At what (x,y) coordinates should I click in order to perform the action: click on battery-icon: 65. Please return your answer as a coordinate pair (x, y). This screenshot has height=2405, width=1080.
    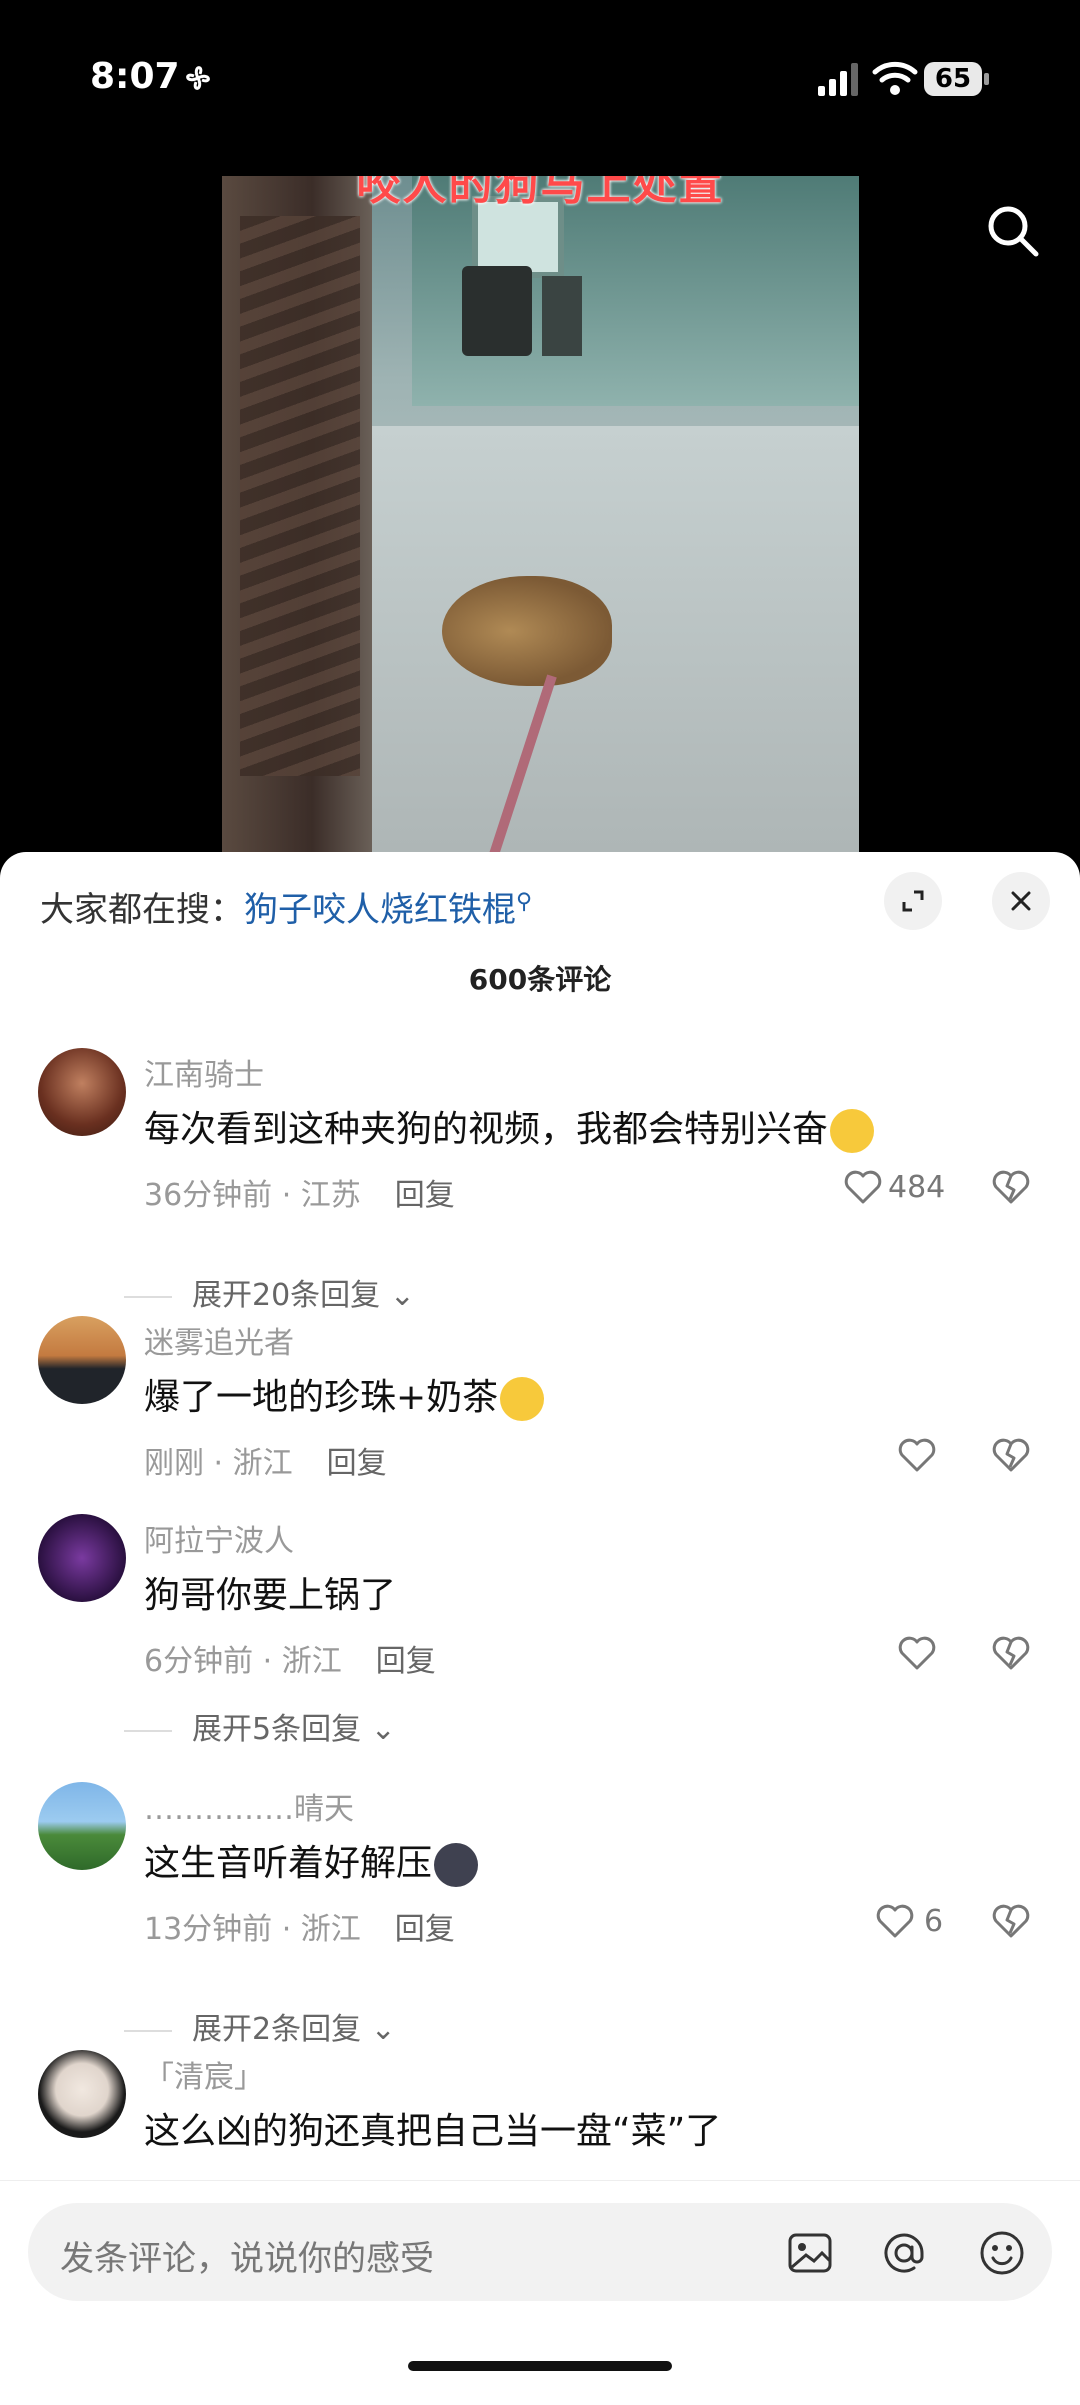
    Looking at the image, I should click on (957, 79).